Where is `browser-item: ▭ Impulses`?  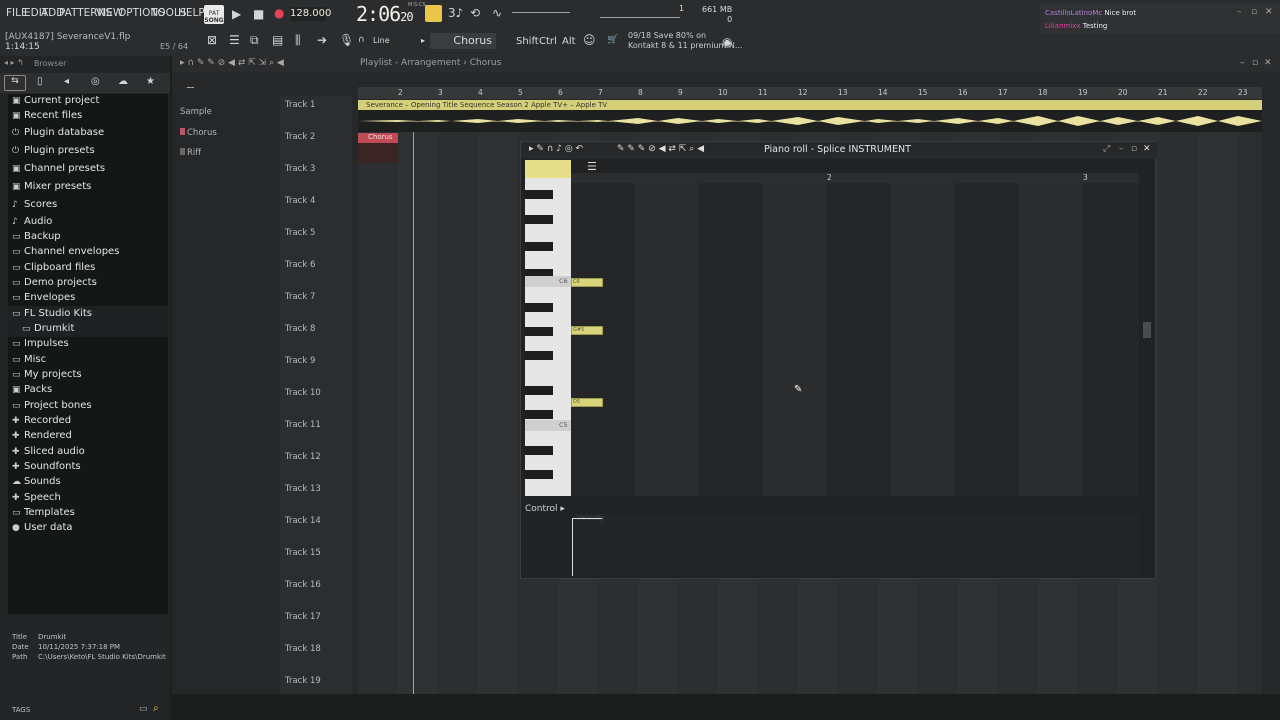
browser-item: ▭ Impulses is located at coordinates (40, 343).